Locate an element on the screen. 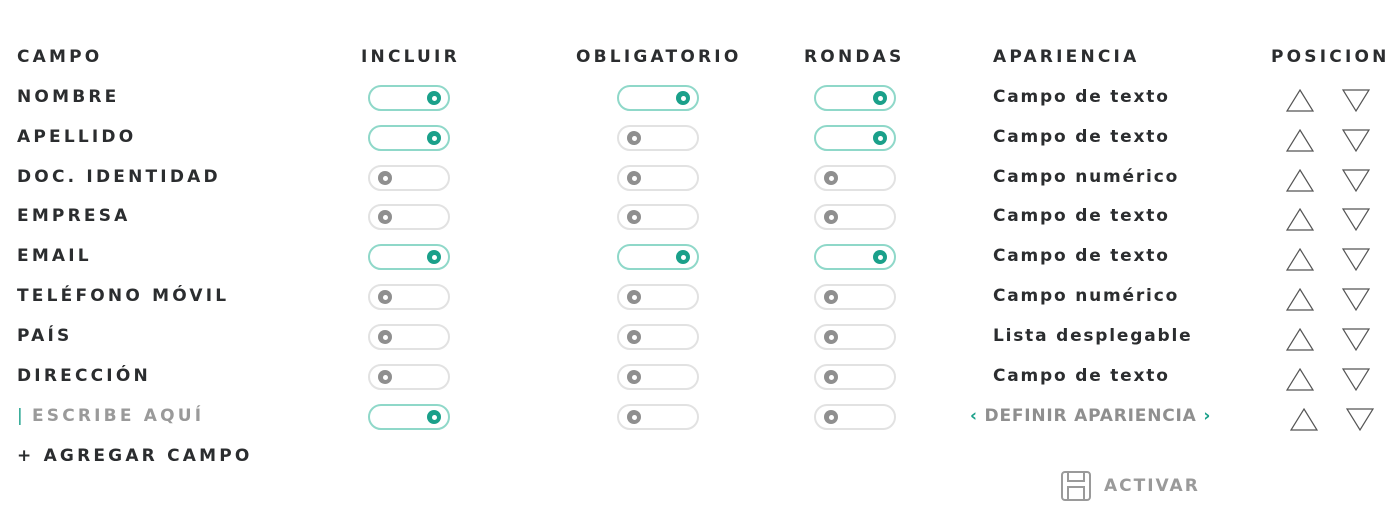 The image size is (1391, 520). field-label: EMAIL is located at coordinates (54, 256).